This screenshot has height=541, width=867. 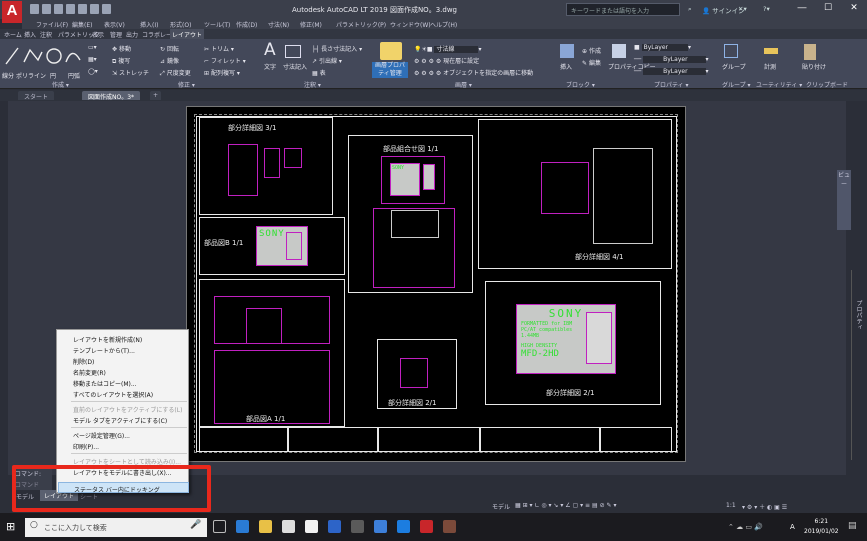 What do you see at coordinates (60, 84) in the screenshot?
I see `draw-panel-title: 作成 ▾` at bounding box center [60, 84].